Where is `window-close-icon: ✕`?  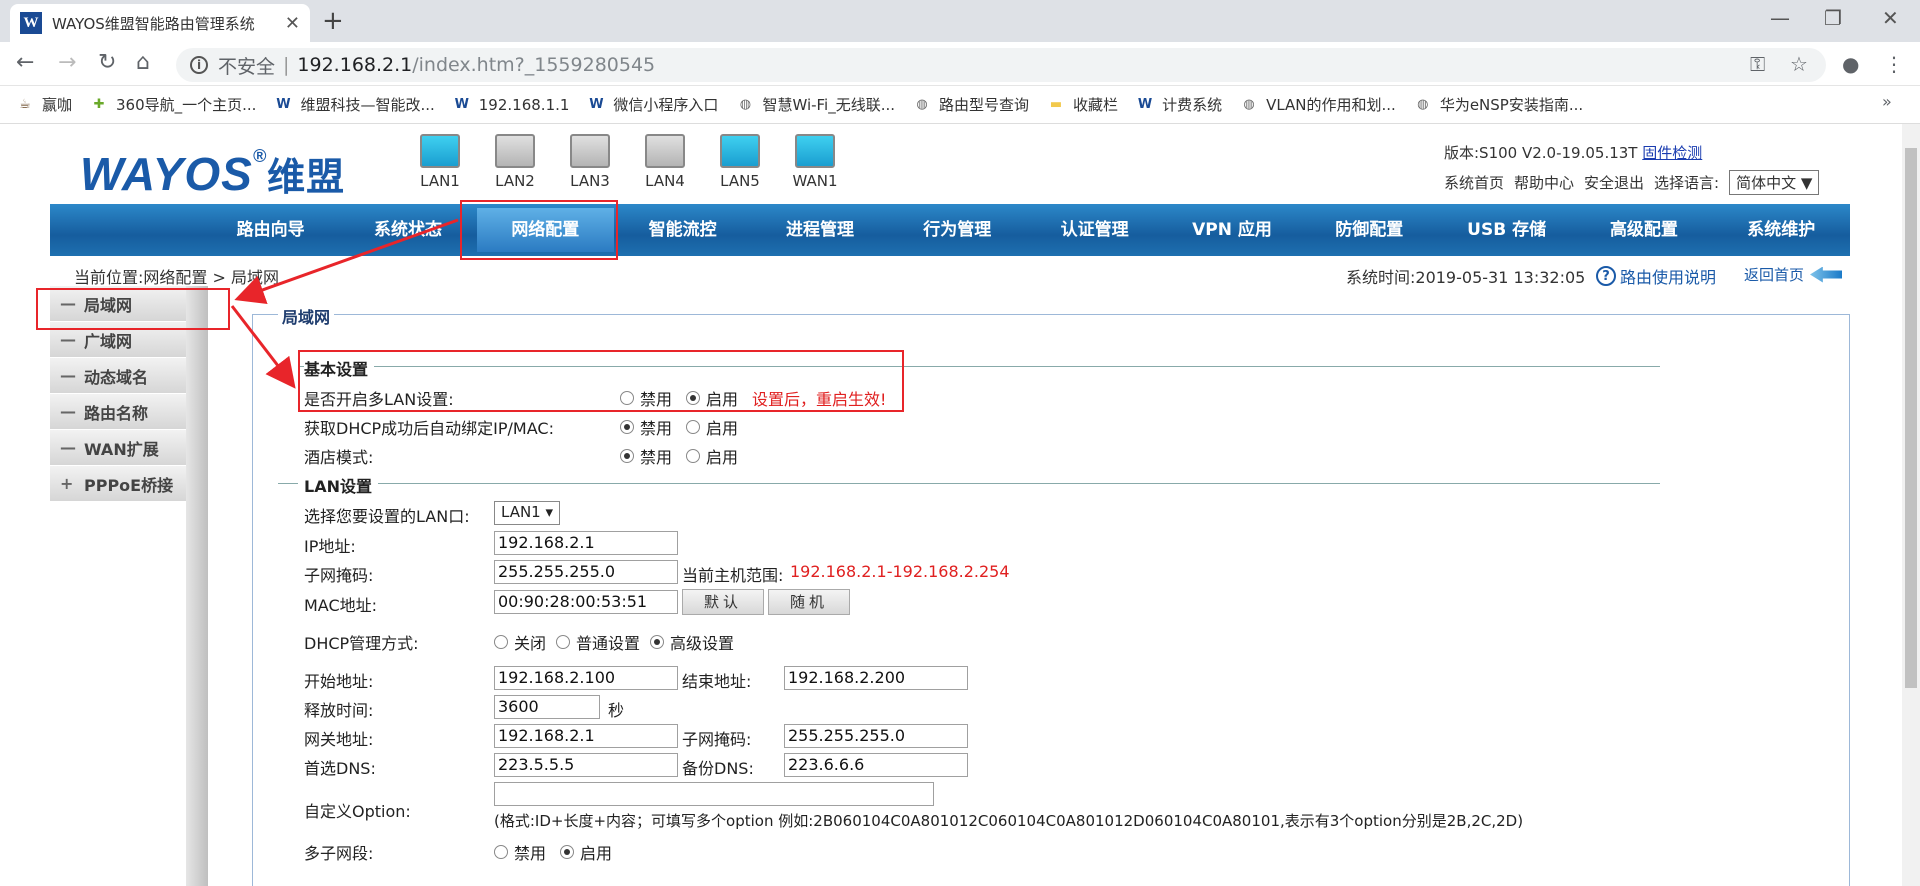 window-close-icon: ✕ is located at coordinates (1890, 18).